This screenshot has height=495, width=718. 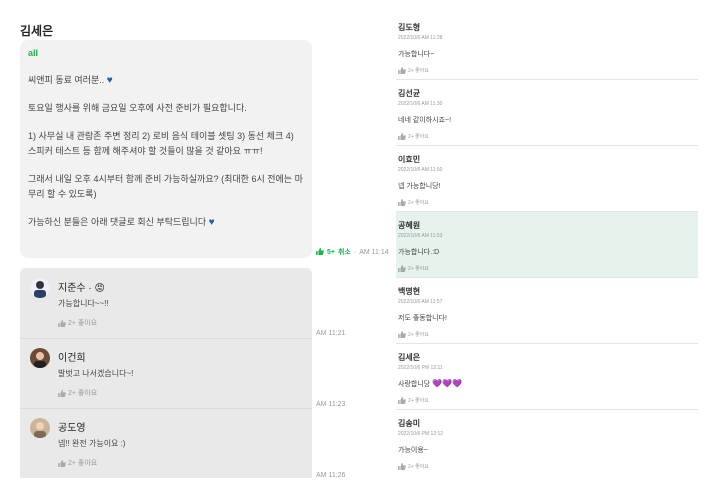 What do you see at coordinates (37, 31) in the screenshot?
I see `post-author: 김세은` at bounding box center [37, 31].